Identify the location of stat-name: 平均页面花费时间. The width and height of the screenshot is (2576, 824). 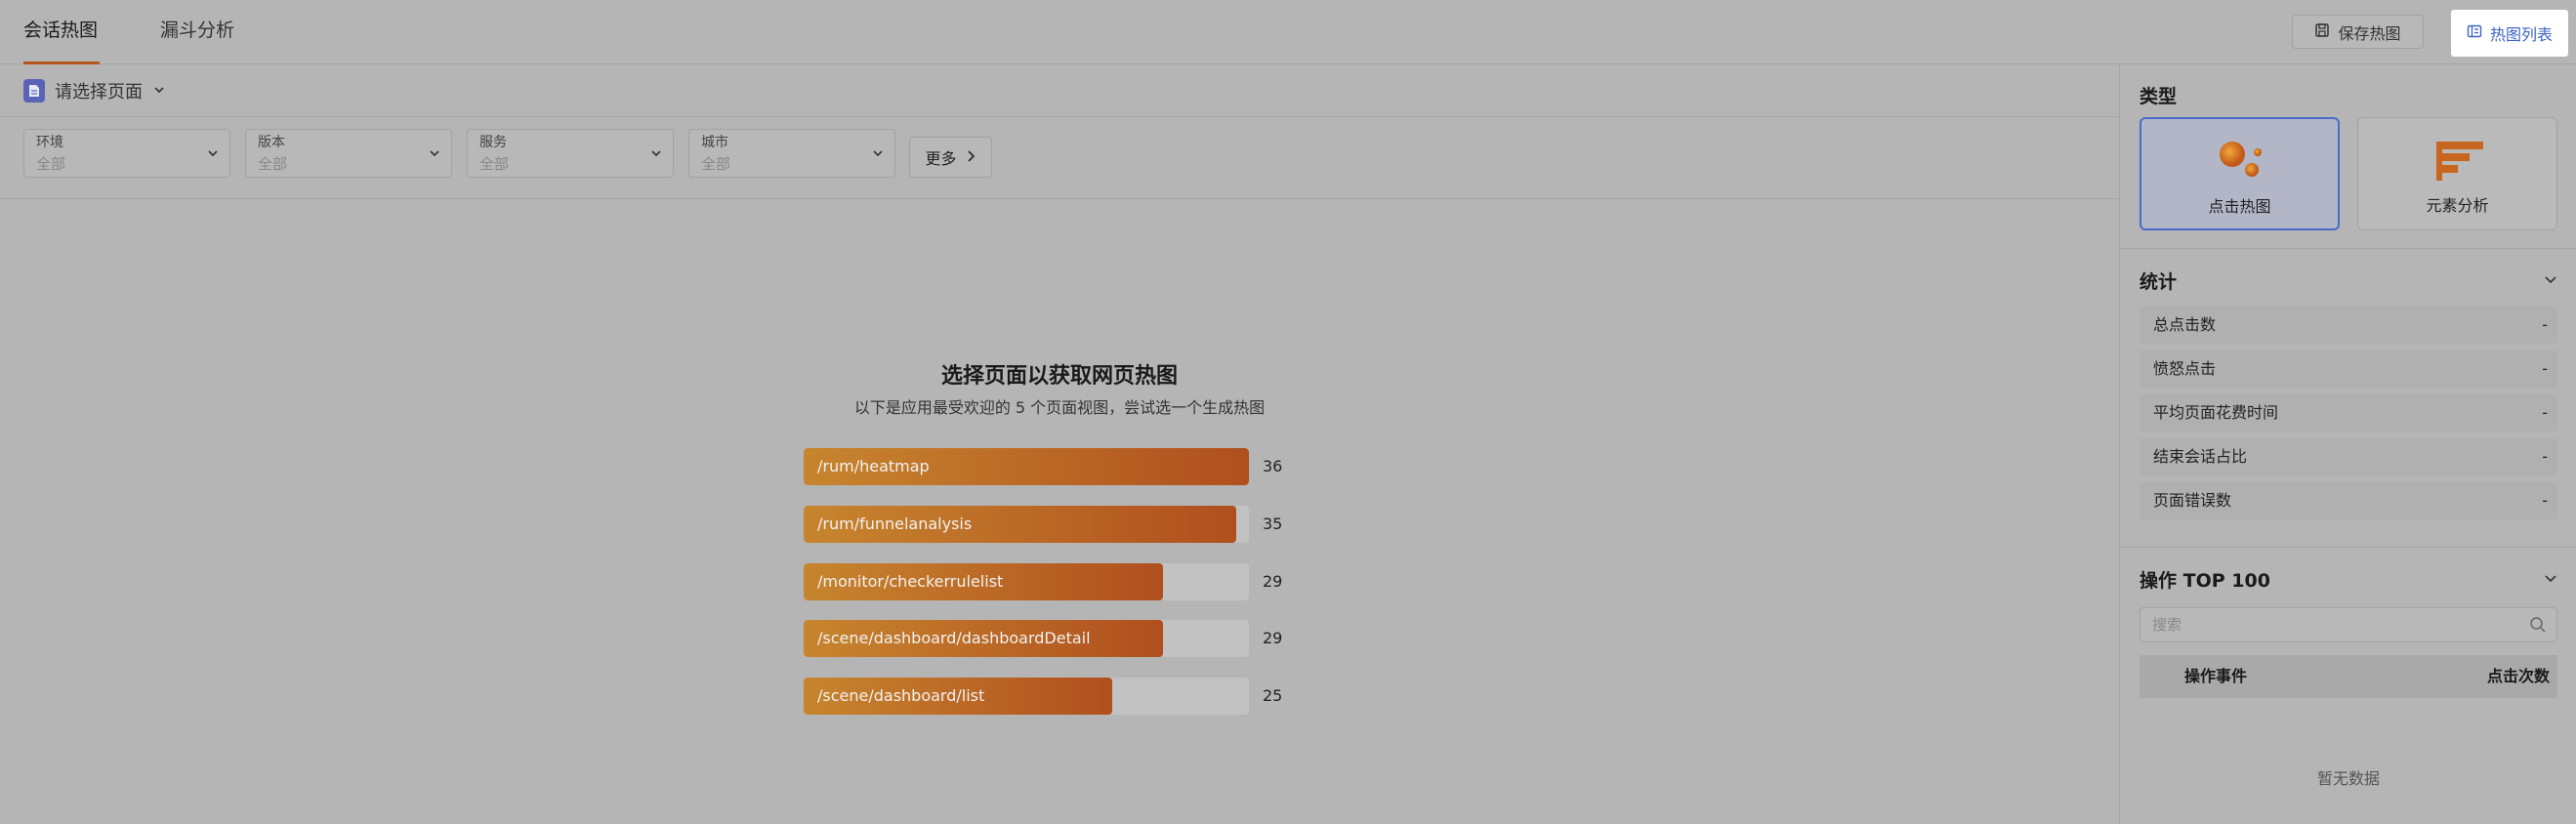
(2216, 412).